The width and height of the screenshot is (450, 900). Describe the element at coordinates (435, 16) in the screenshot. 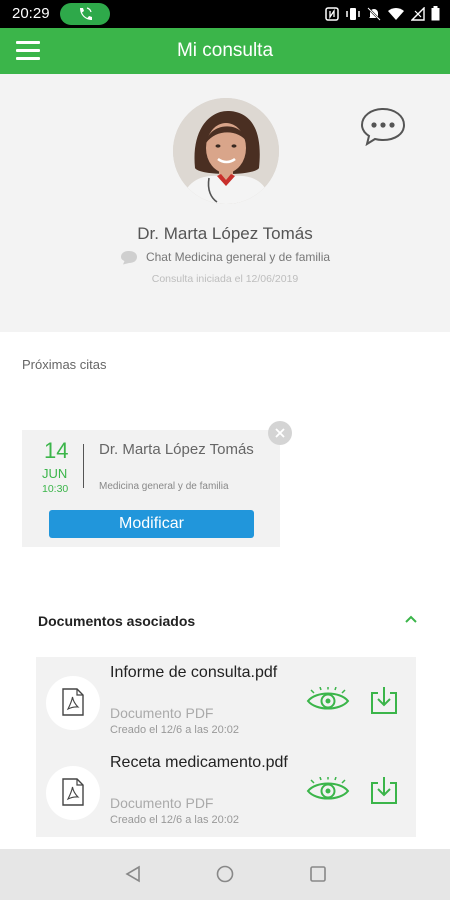

I see `battery-icon` at that location.